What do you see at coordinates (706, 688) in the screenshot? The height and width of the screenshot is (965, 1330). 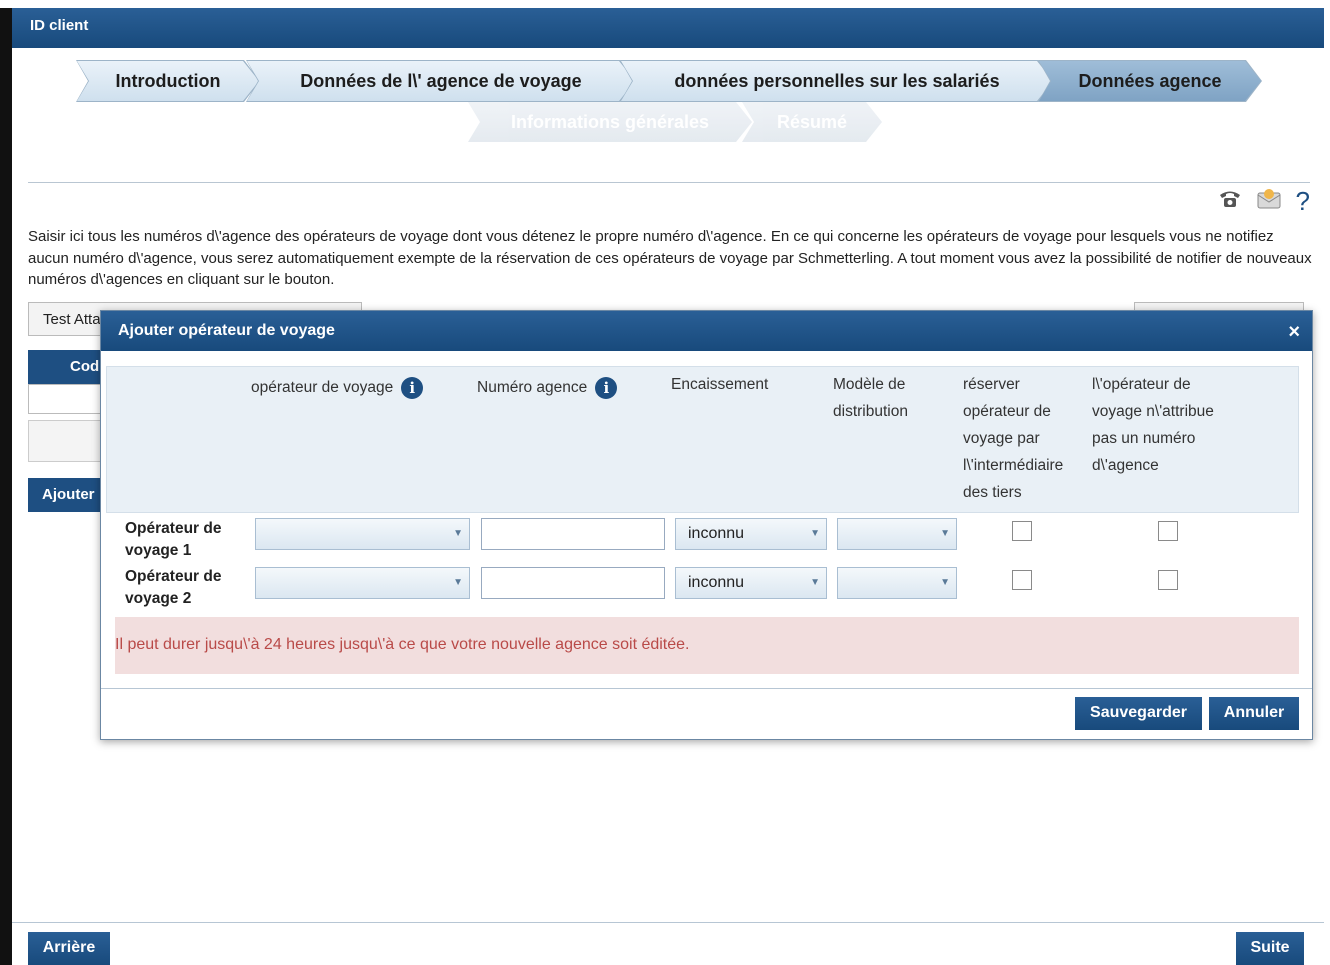 I see `dialog-footer-divider` at bounding box center [706, 688].